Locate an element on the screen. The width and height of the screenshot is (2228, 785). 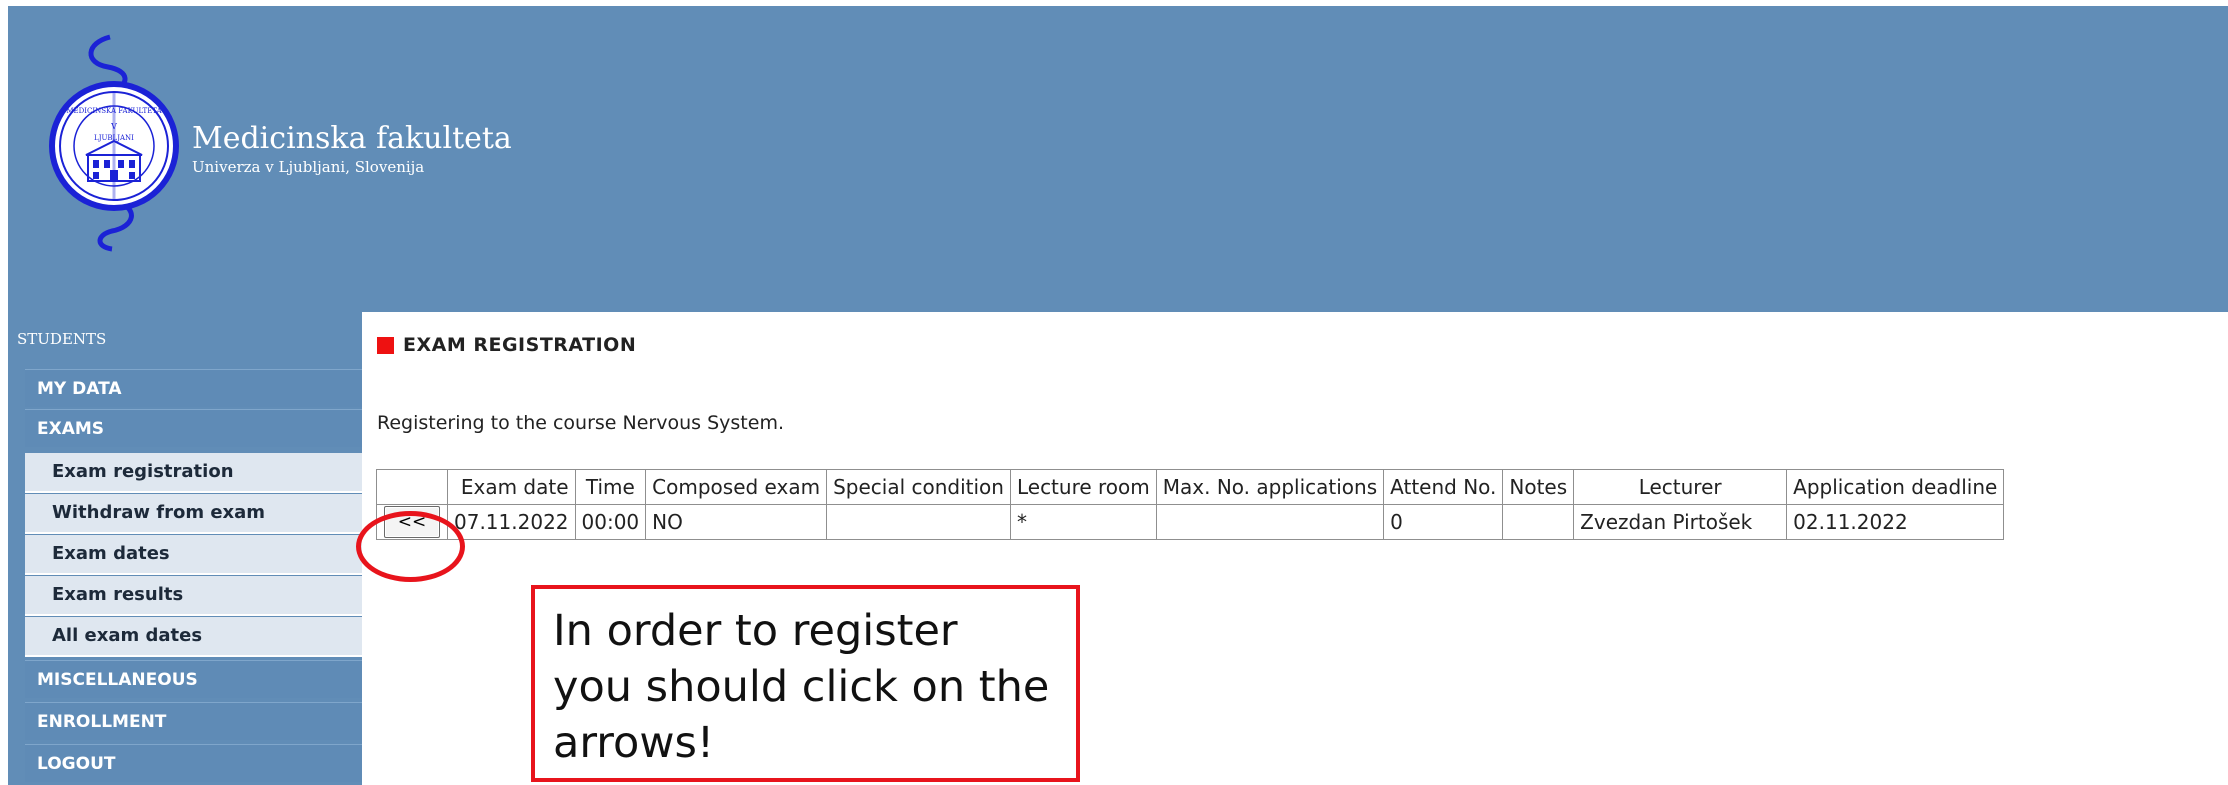
cell-exam-date: 07.11.2022 is located at coordinates (511, 522).